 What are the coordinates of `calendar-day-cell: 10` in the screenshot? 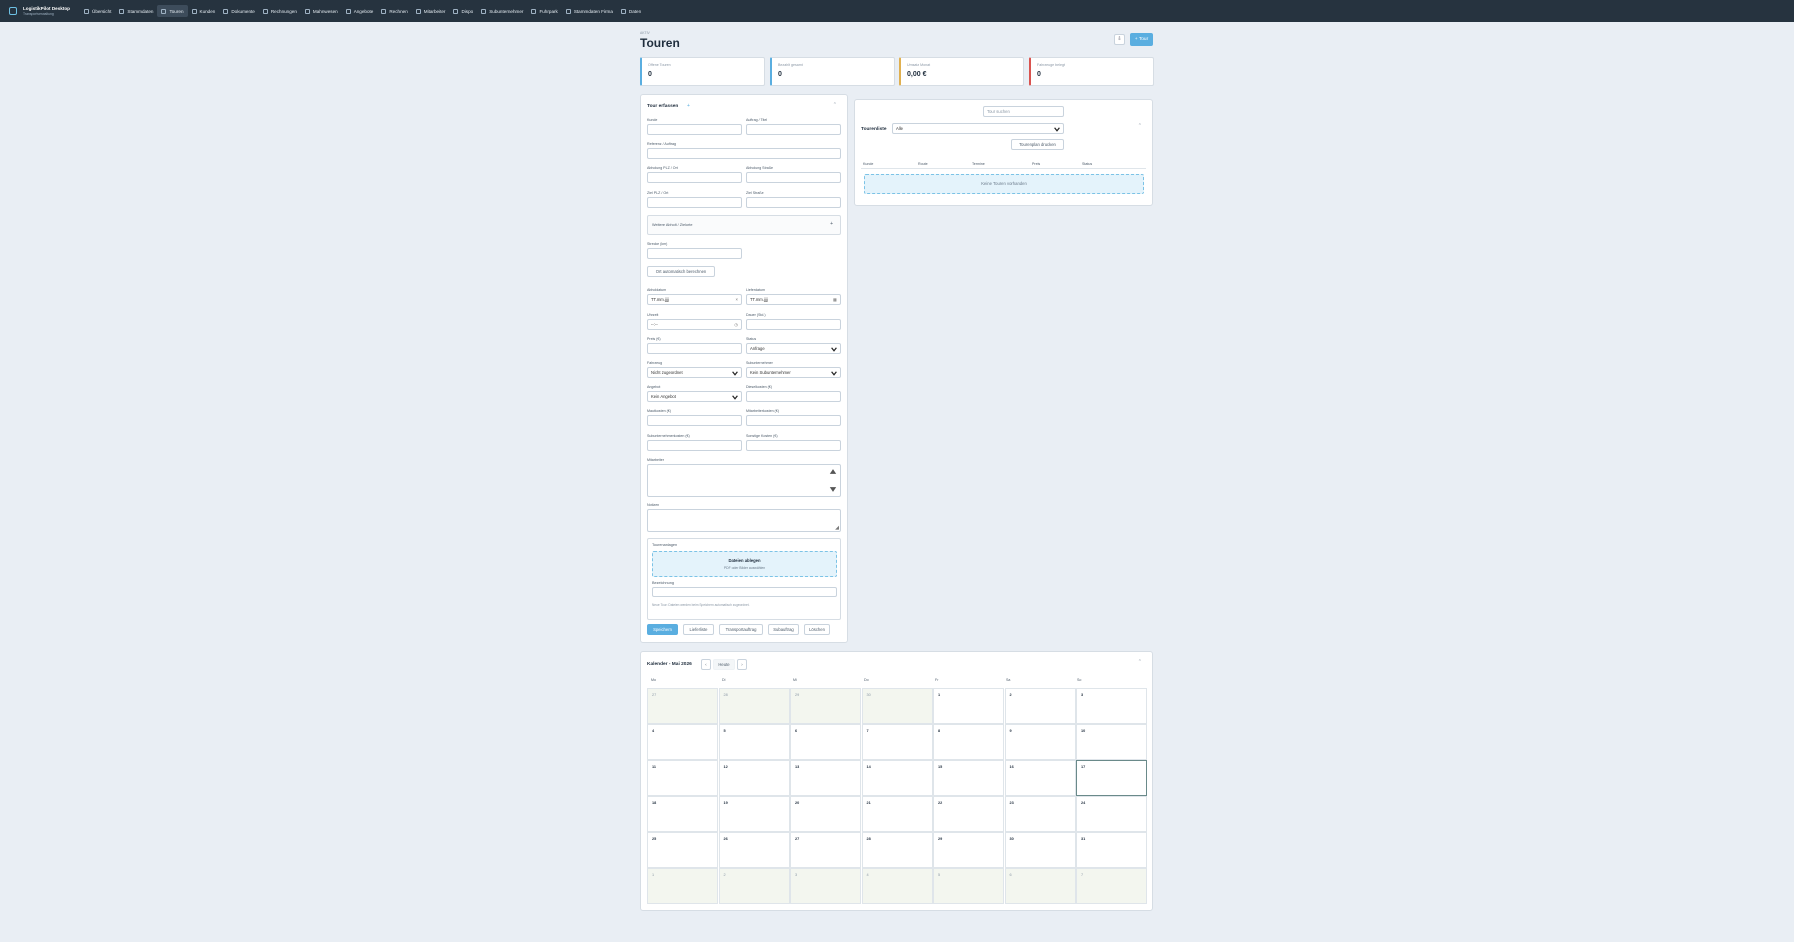 It's located at (1111, 742).